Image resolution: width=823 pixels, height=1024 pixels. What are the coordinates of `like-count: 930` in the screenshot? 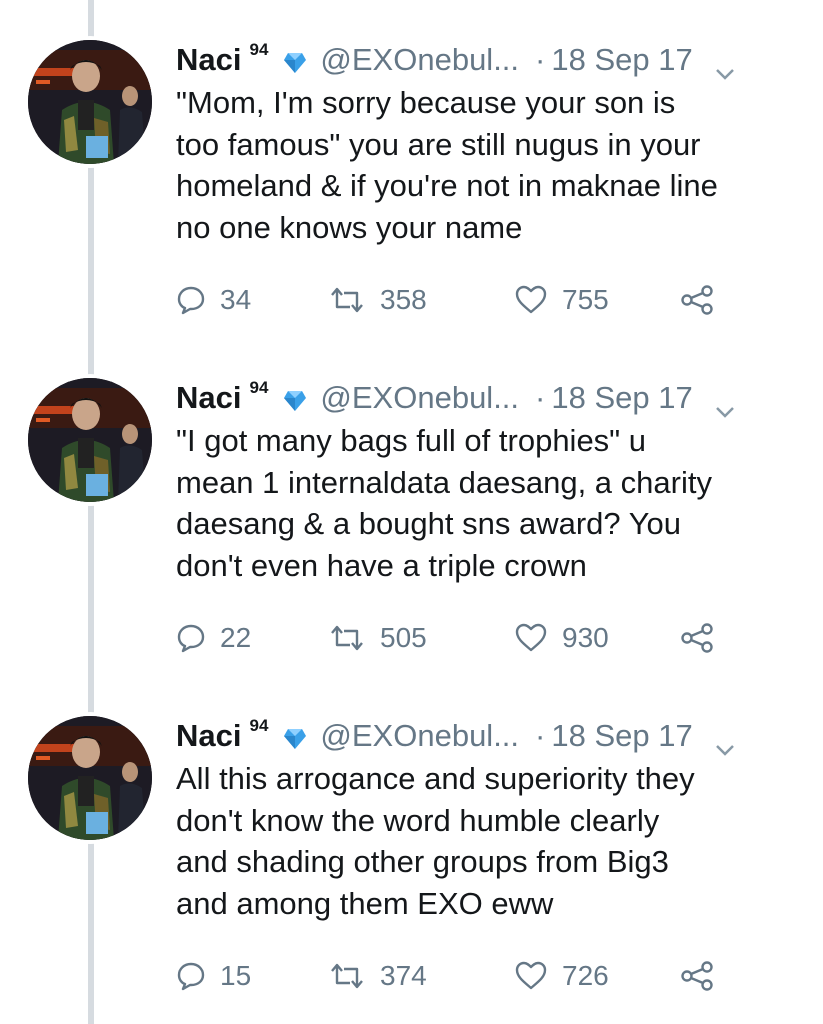 It's located at (585, 637).